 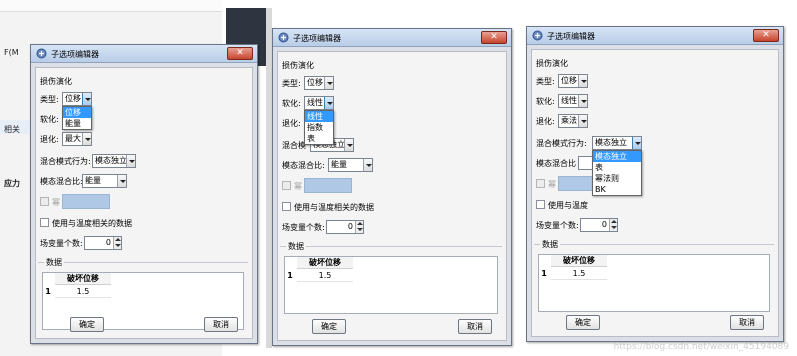 What do you see at coordinates (86, 201) in the screenshot?
I see `power-field` at bounding box center [86, 201].